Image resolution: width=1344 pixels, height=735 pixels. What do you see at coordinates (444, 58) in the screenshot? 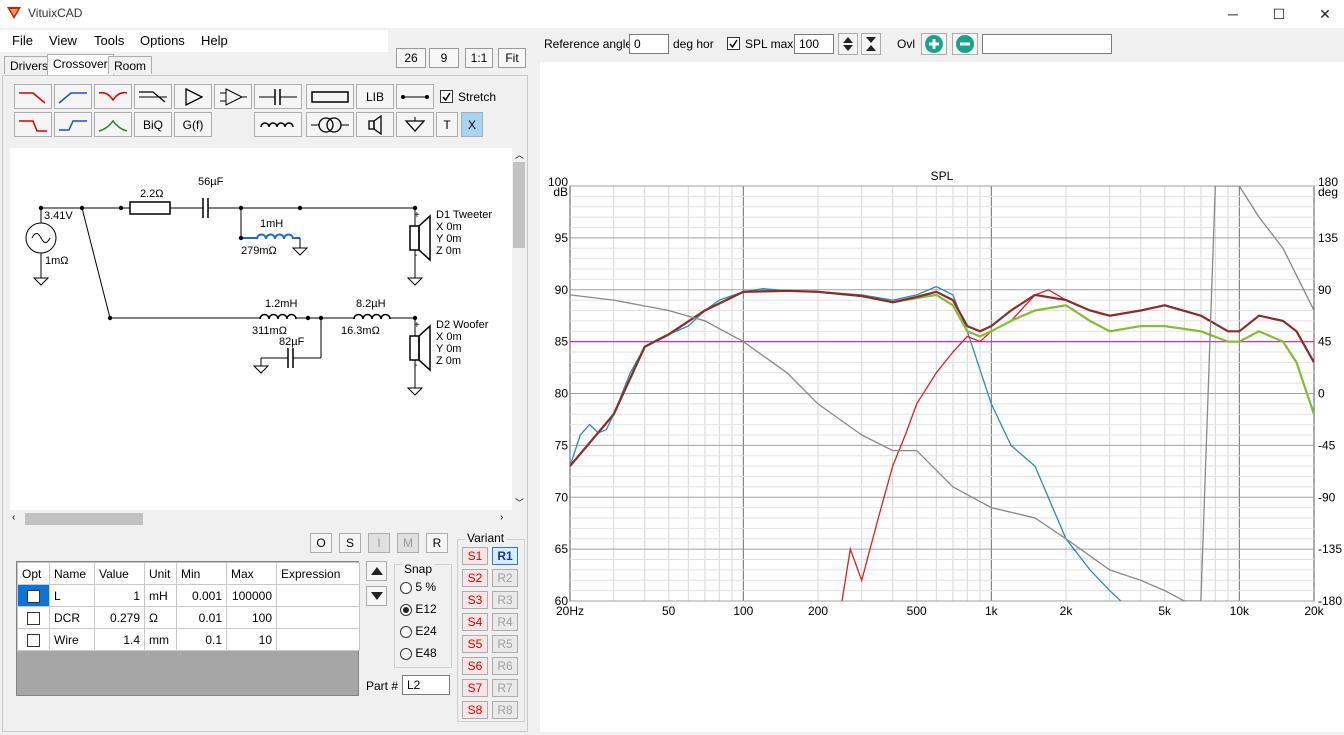
I see `zoom-field-b: 9` at bounding box center [444, 58].